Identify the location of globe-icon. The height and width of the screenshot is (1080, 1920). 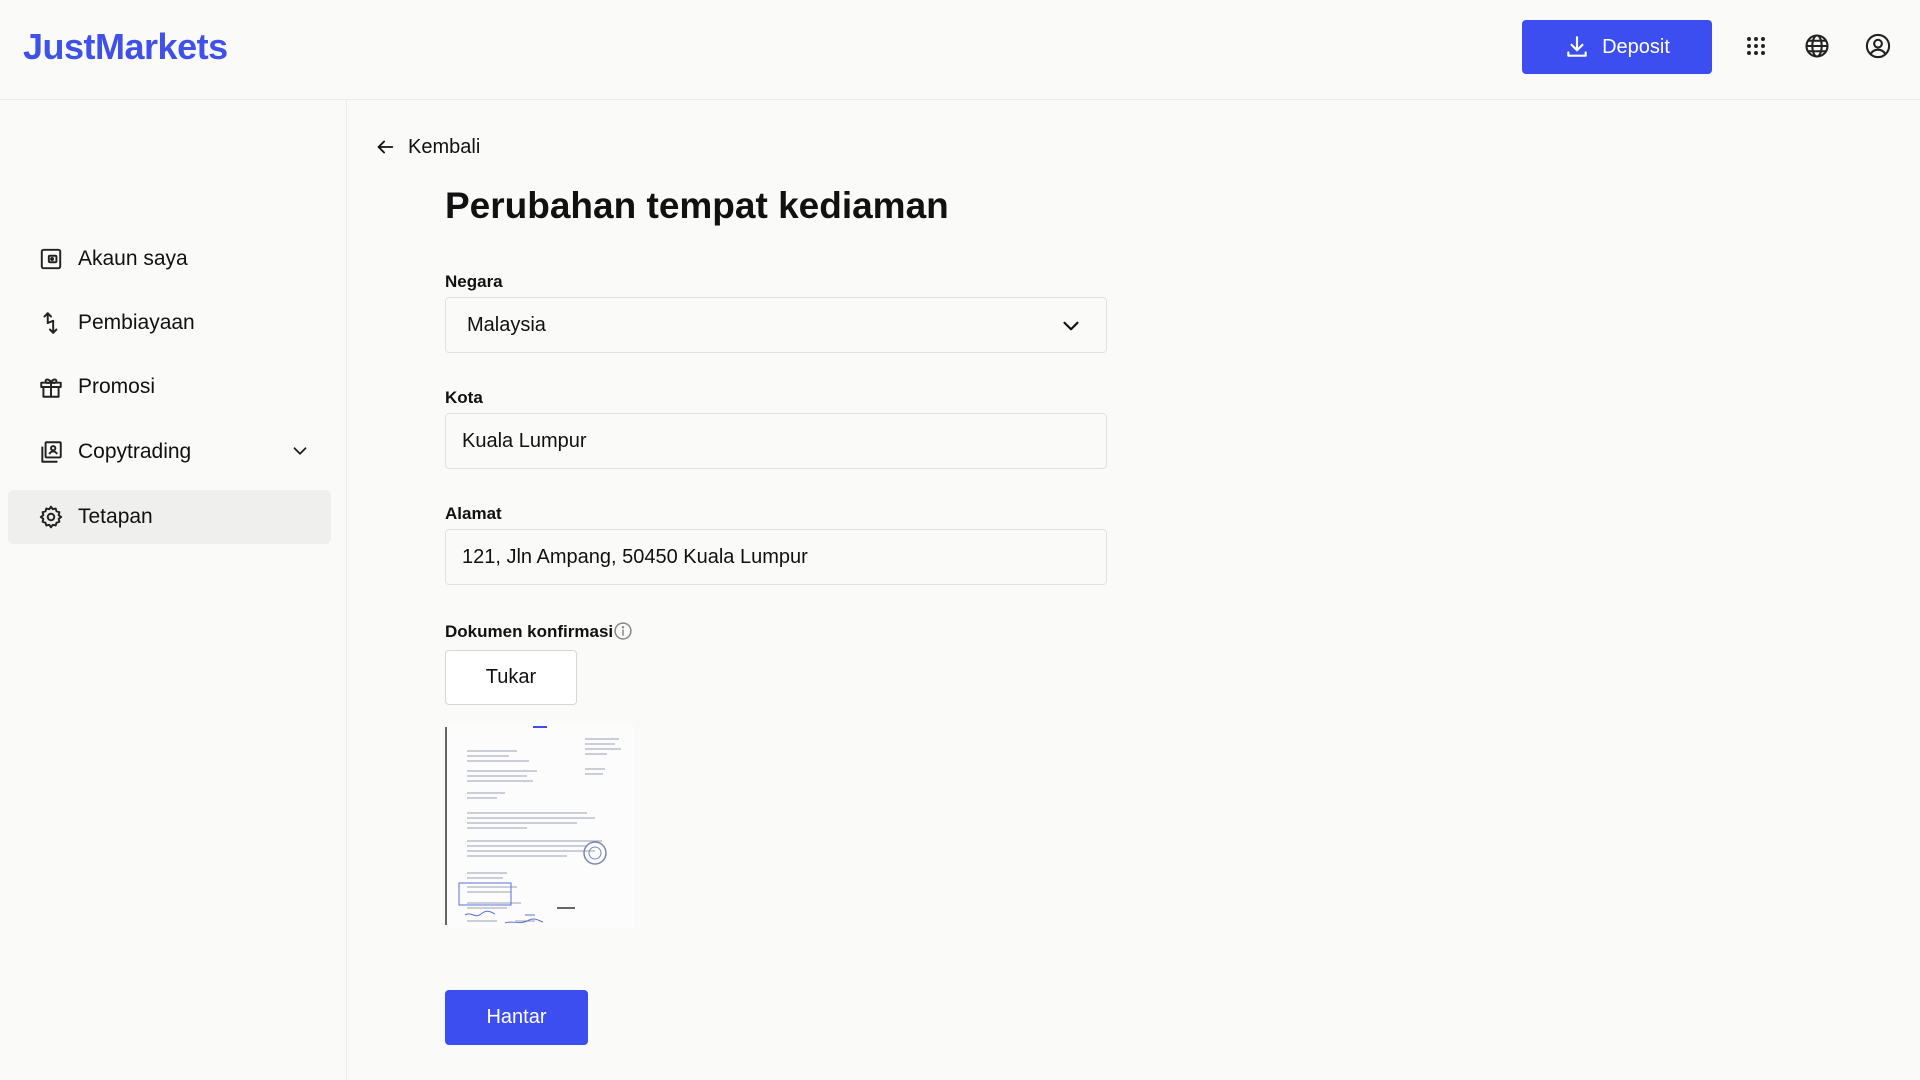
(1817, 46).